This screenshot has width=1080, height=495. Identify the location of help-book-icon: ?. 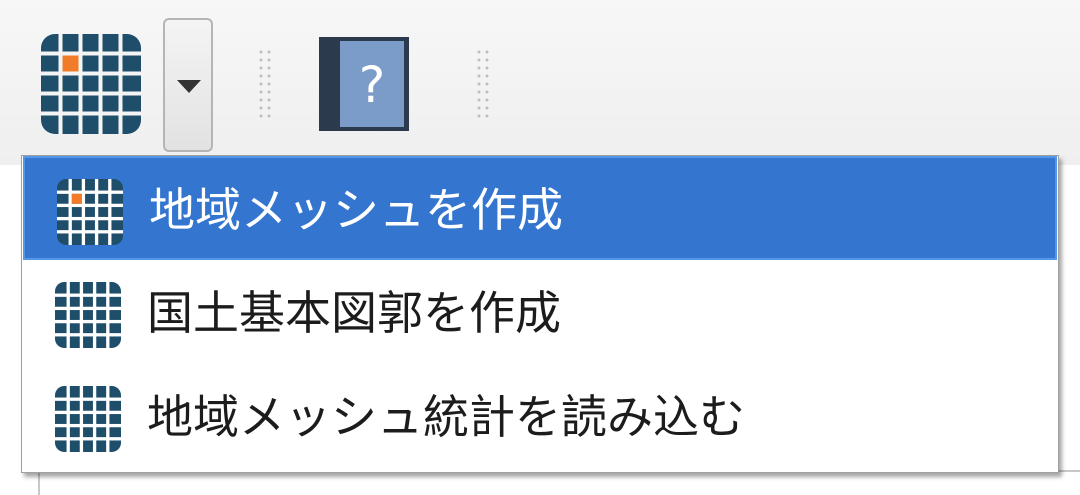
(364, 84).